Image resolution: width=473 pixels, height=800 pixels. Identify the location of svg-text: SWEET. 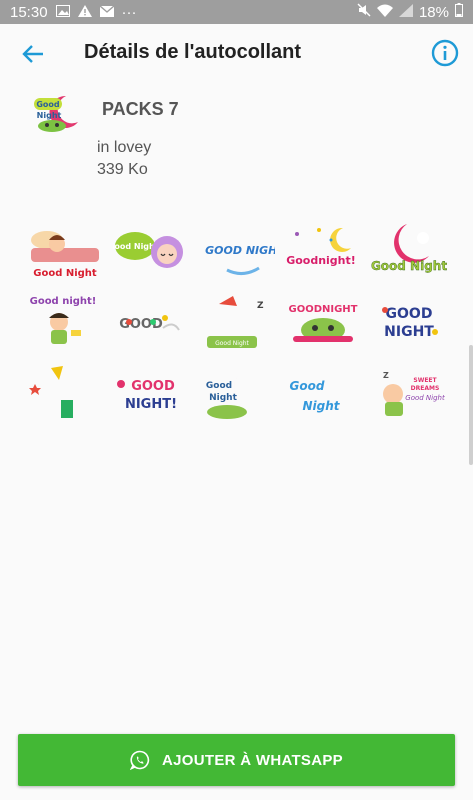
(425, 380).